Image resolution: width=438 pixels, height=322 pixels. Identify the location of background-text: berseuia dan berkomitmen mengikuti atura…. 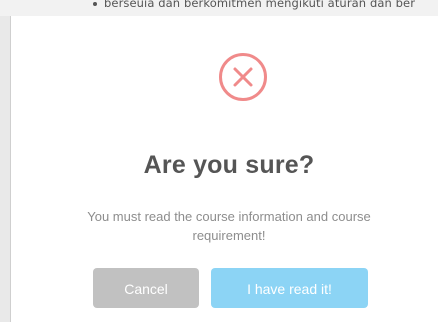
(260, 5).